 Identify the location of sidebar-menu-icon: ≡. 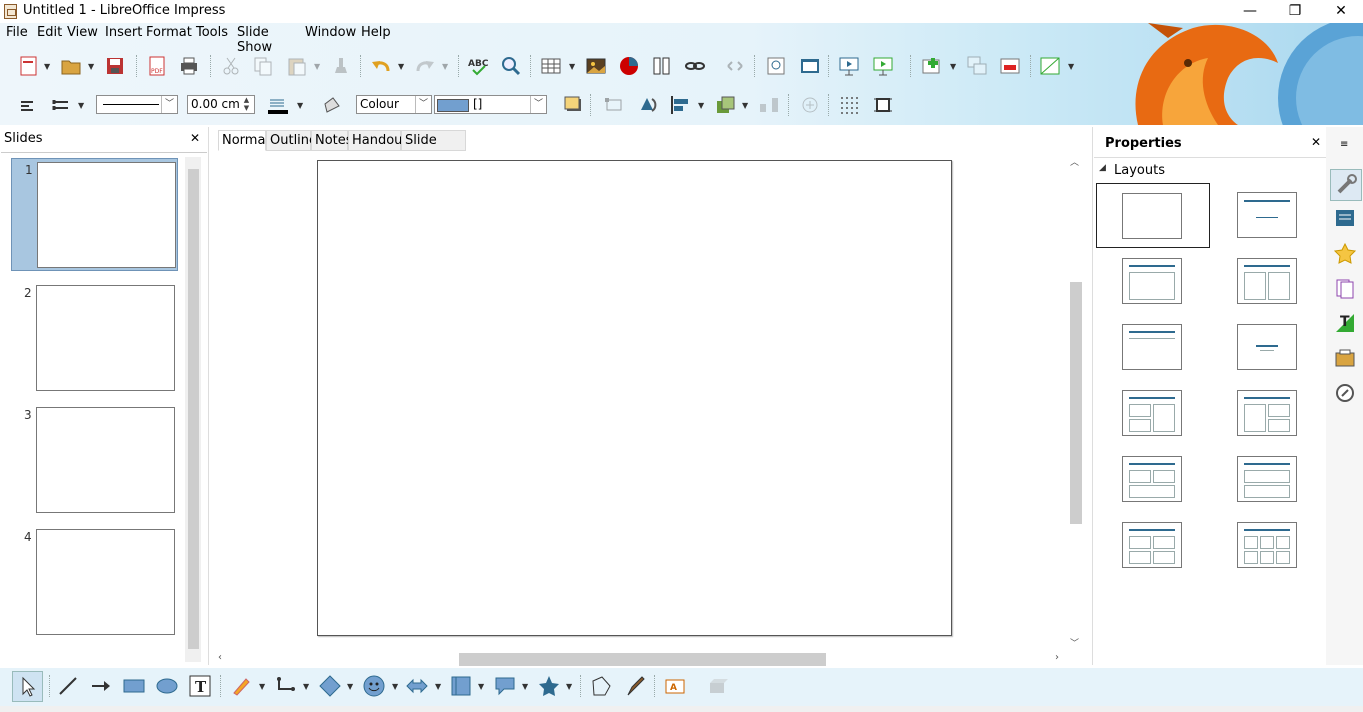
(1344, 144).